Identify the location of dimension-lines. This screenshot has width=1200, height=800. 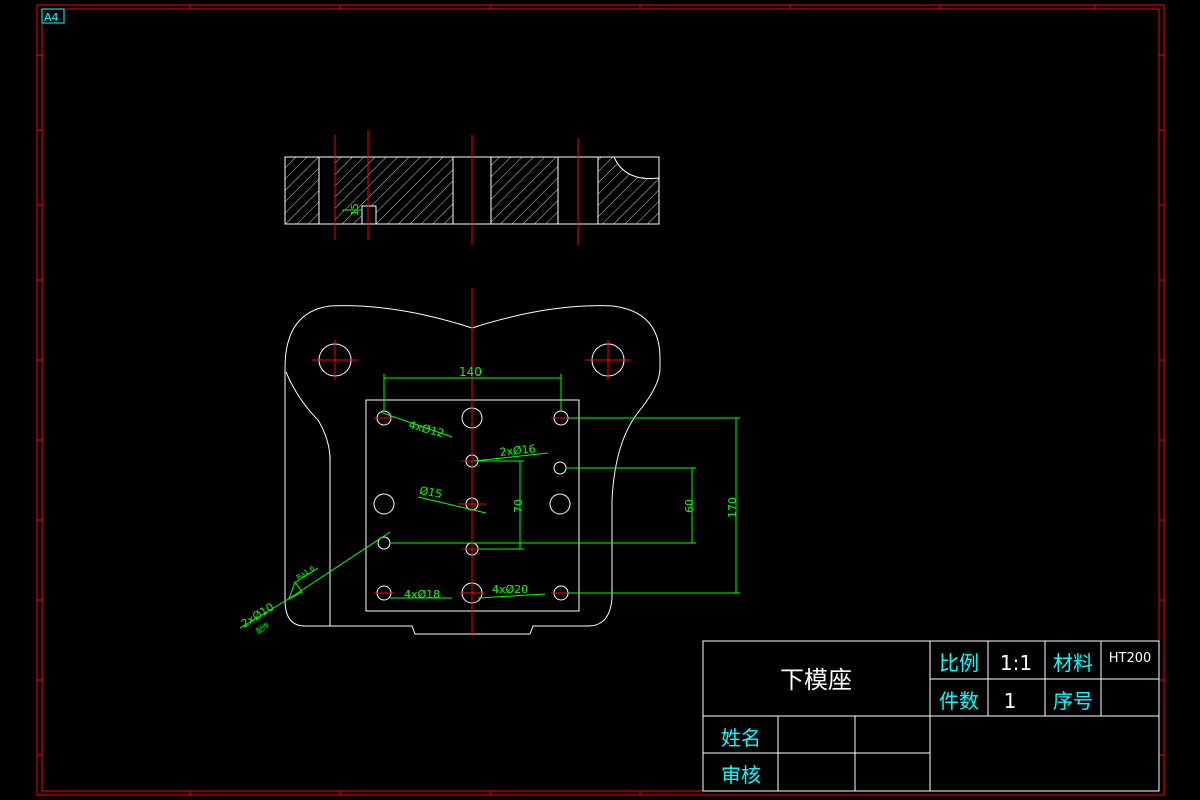
(489, 501).